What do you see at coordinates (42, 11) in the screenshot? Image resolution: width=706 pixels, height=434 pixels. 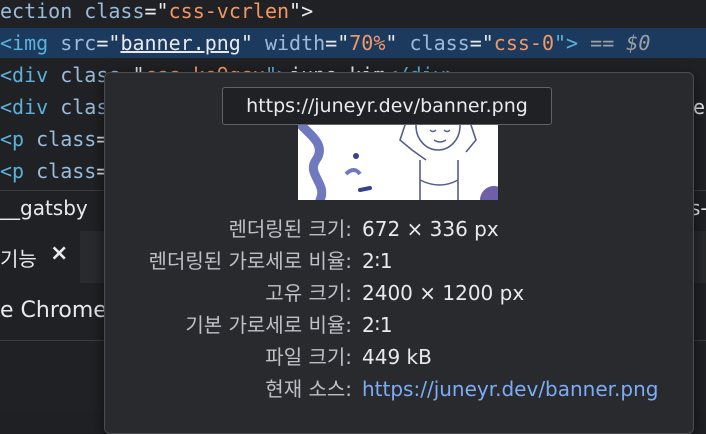 I see `tag-fragment: ection` at bounding box center [42, 11].